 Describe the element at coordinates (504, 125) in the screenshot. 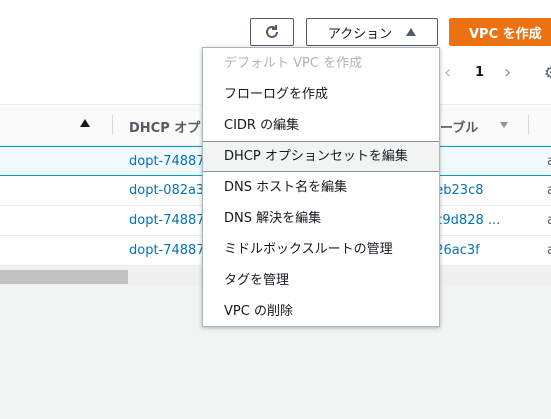

I see `sort-descending-icon` at that location.